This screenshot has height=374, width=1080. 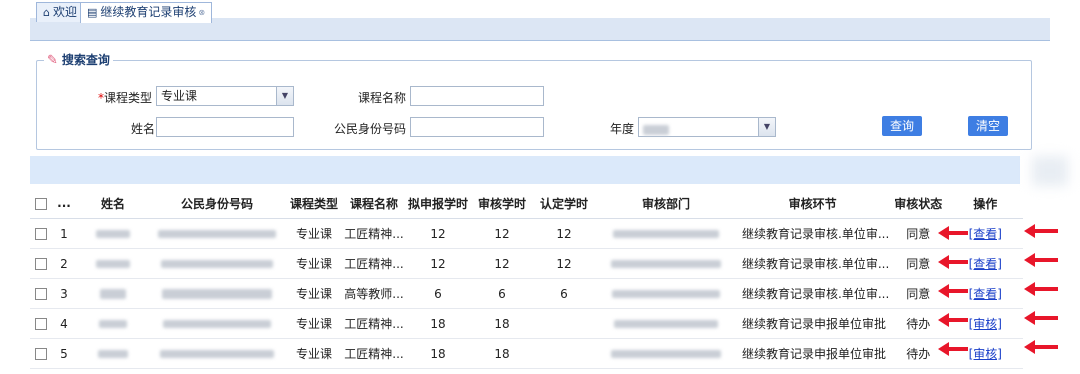 I want to click on declared-hours-cell: 12, so click(x=438, y=263).